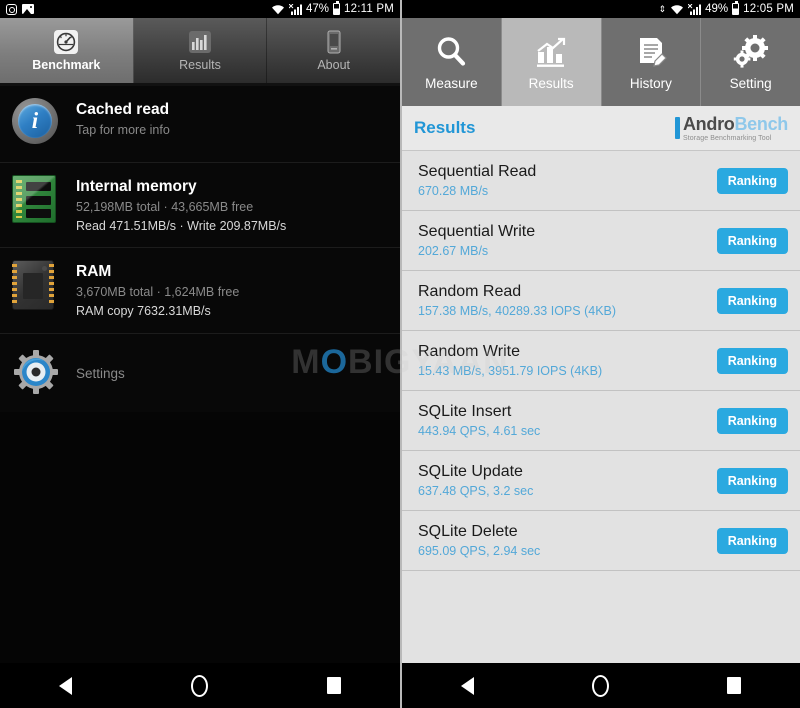 This screenshot has height=708, width=800. I want to click on row-title: Random Read, so click(470, 291).